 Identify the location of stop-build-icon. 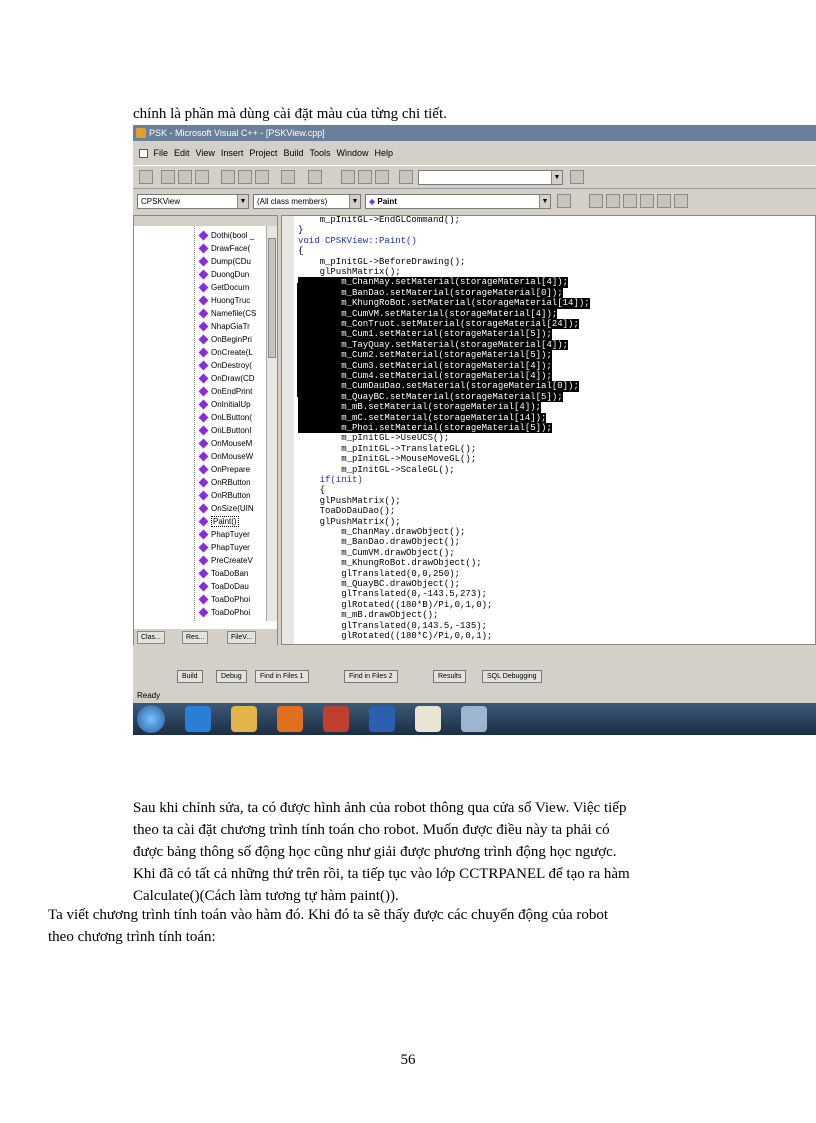
(630, 201).